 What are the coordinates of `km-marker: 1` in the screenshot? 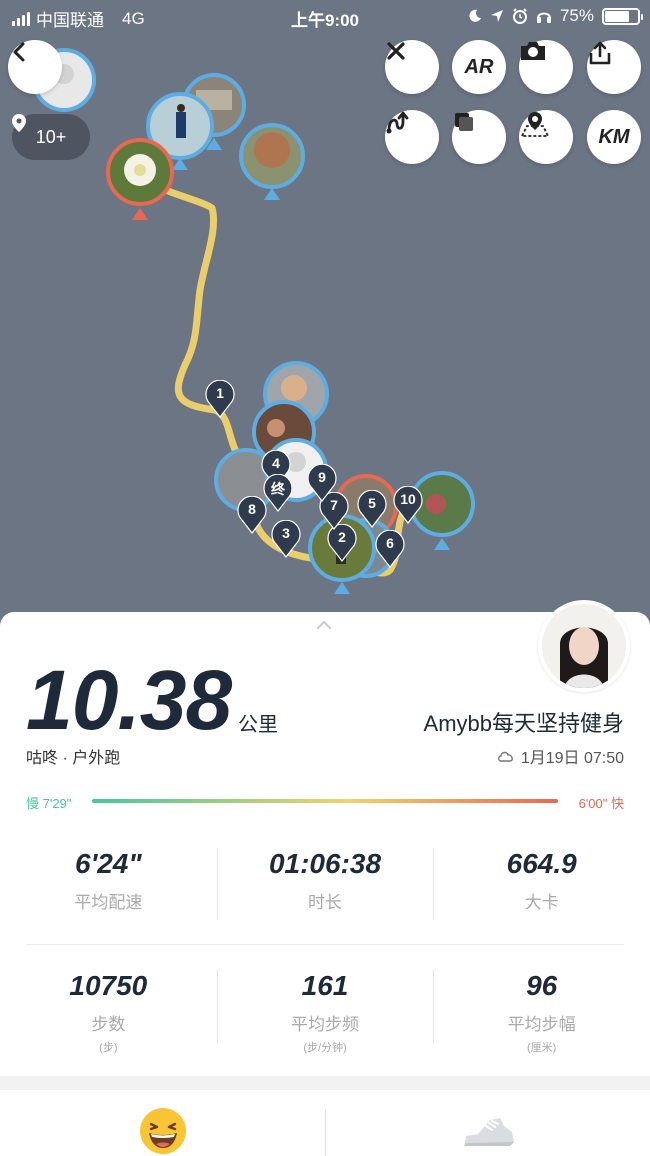 It's located at (220, 399).